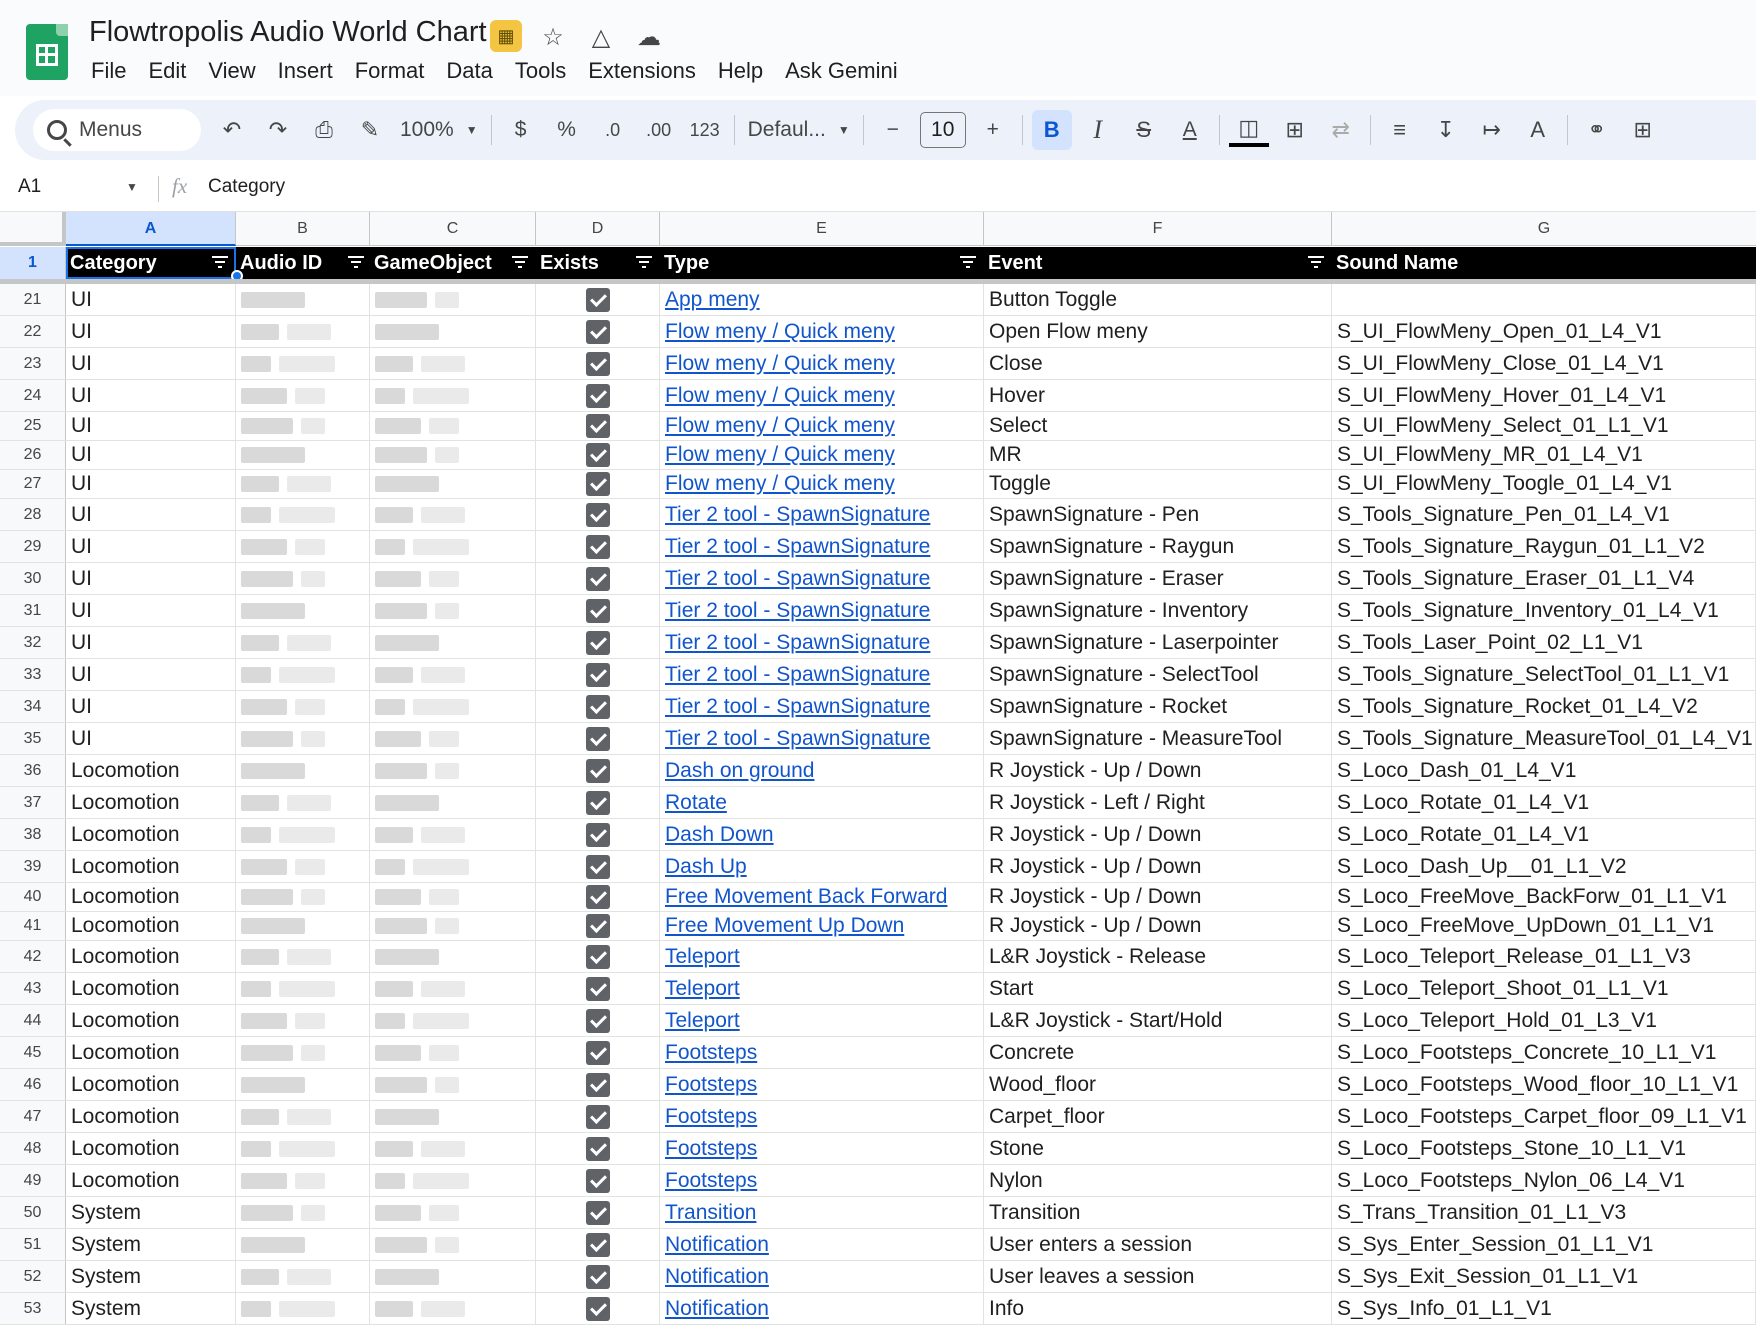 Image resolution: width=1756 pixels, height=1339 pixels. I want to click on event-cell: Carpet_floor, so click(1158, 1116).